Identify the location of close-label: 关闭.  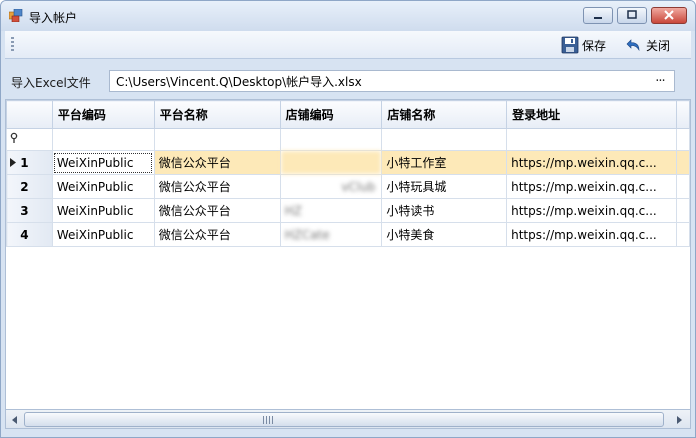
(658, 45).